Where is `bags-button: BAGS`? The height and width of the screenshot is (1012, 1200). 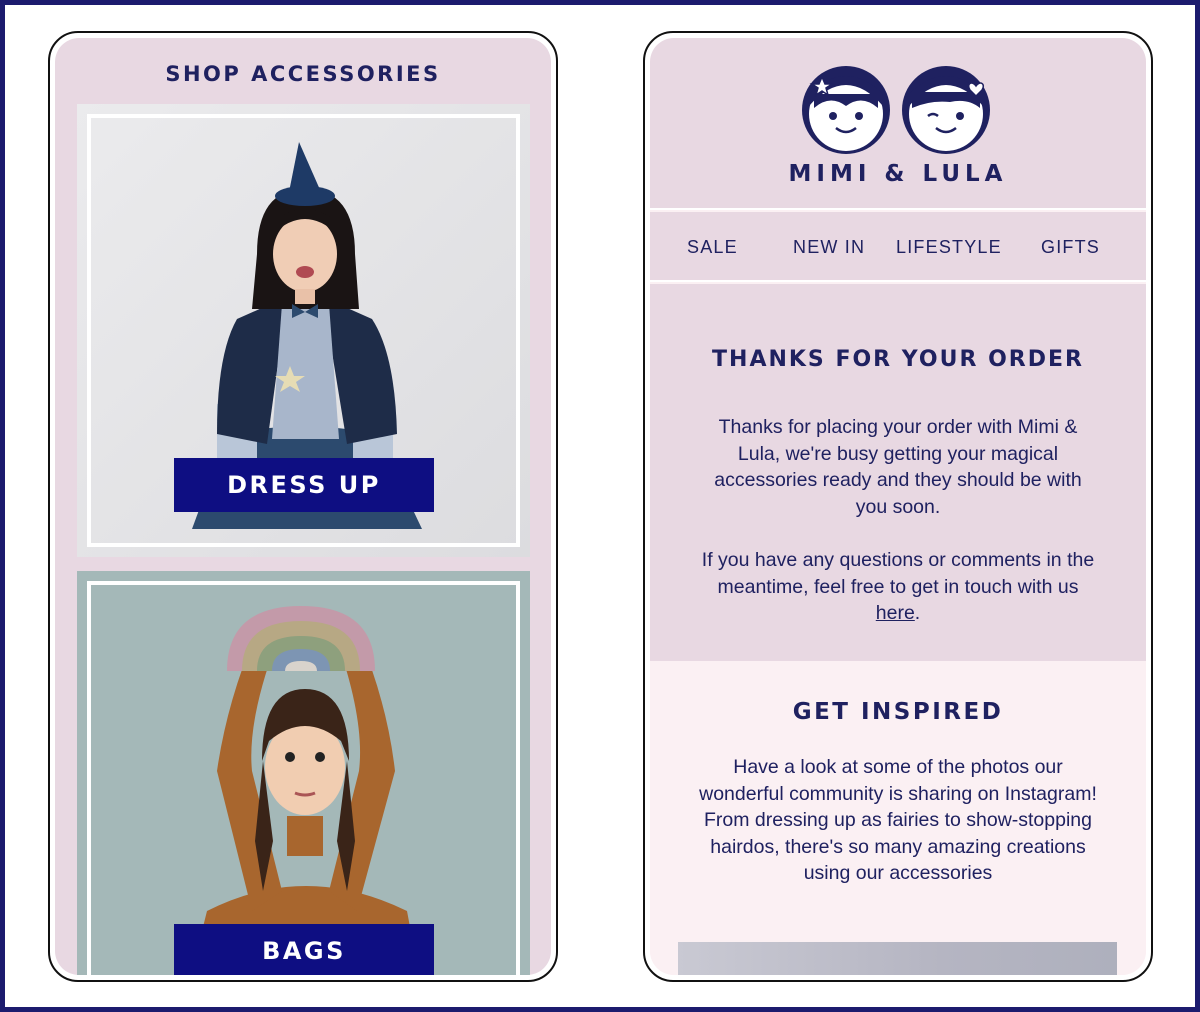 bags-button: BAGS is located at coordinates (304, 949).